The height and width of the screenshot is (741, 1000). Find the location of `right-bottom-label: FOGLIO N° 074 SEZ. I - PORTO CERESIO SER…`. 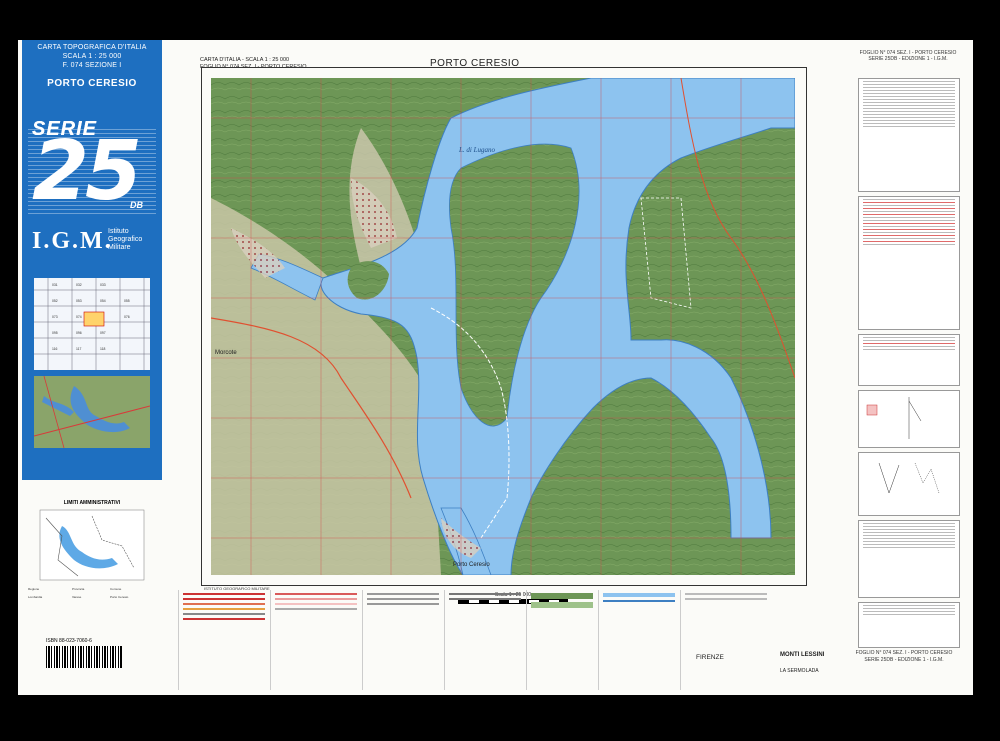

right-bottom-label: FOGLIO N° 074 SEZ. I - PORTO CERESIO SER… is located at coordinates (904, 656).